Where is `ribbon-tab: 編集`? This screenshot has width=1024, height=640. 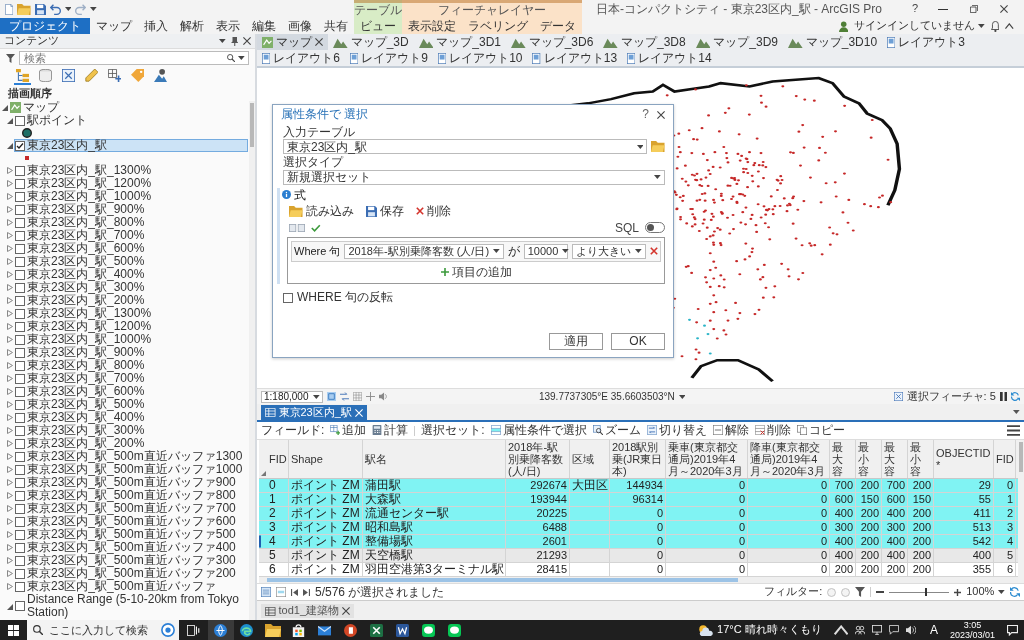
ribbon-tab: 編集 is located at coordinates (264, 26).